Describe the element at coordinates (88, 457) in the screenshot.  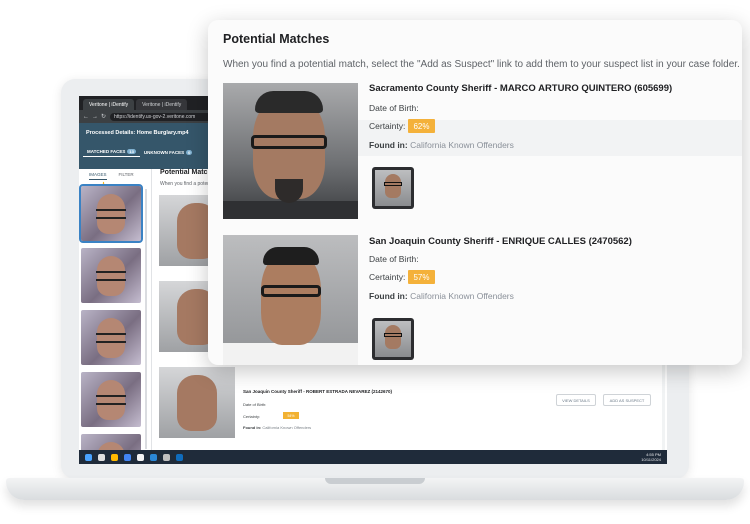
I see `start-icon` at that location.